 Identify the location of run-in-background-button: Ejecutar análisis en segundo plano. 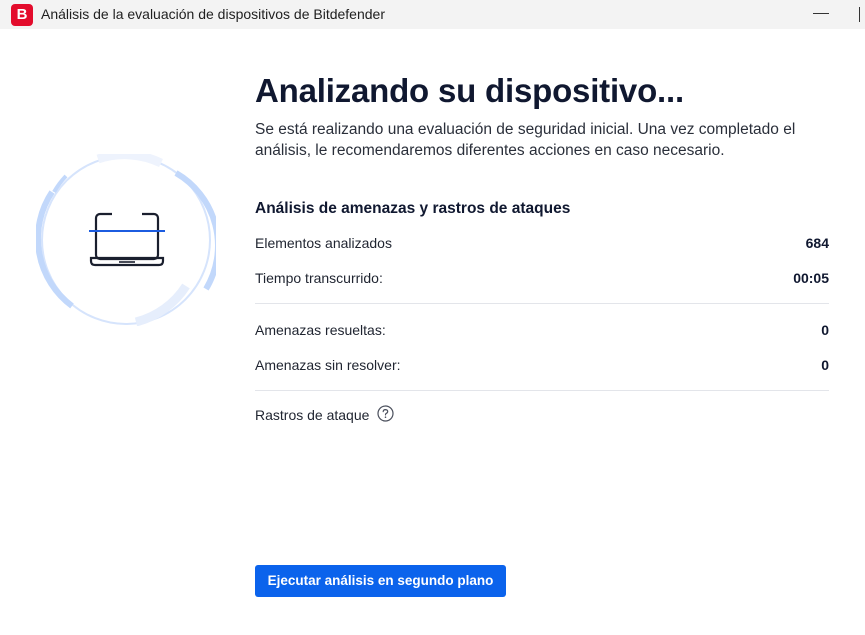
(380, 581).